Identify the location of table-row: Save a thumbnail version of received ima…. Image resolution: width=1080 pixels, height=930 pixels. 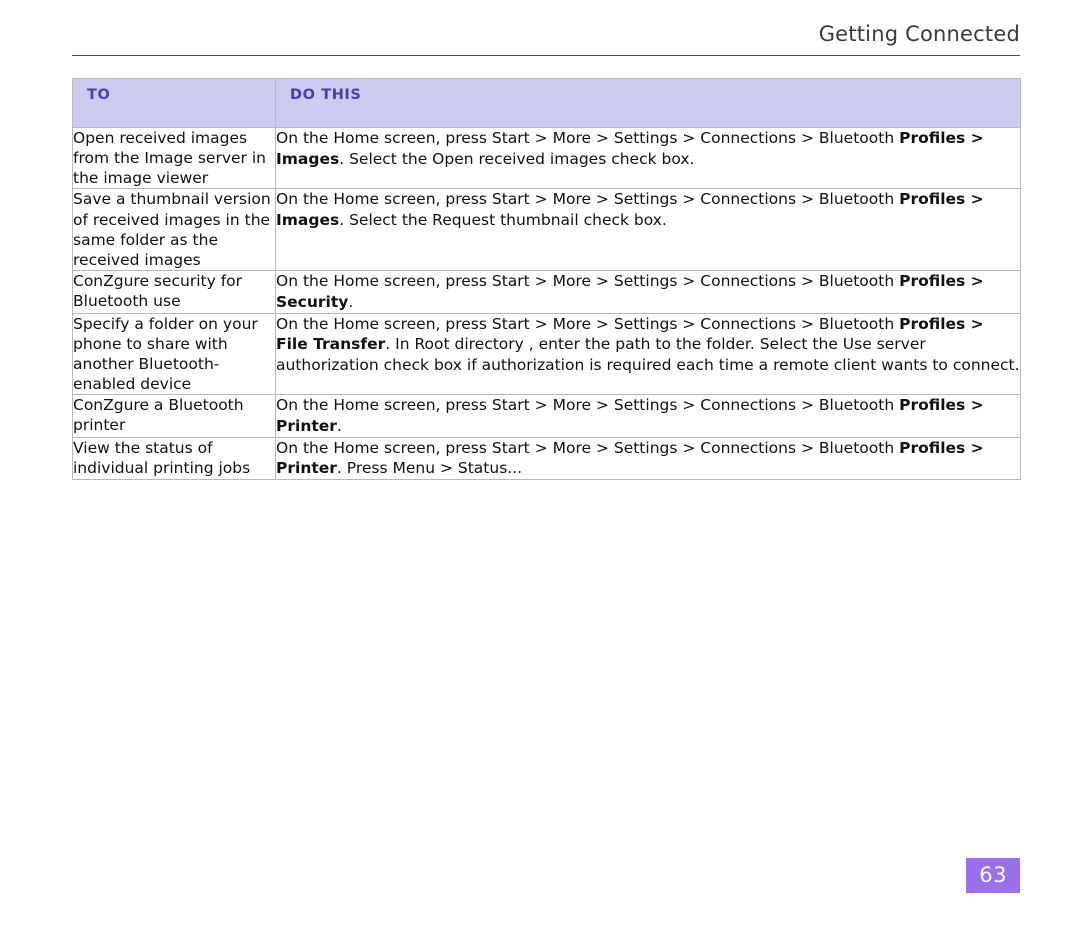
(546, 229).